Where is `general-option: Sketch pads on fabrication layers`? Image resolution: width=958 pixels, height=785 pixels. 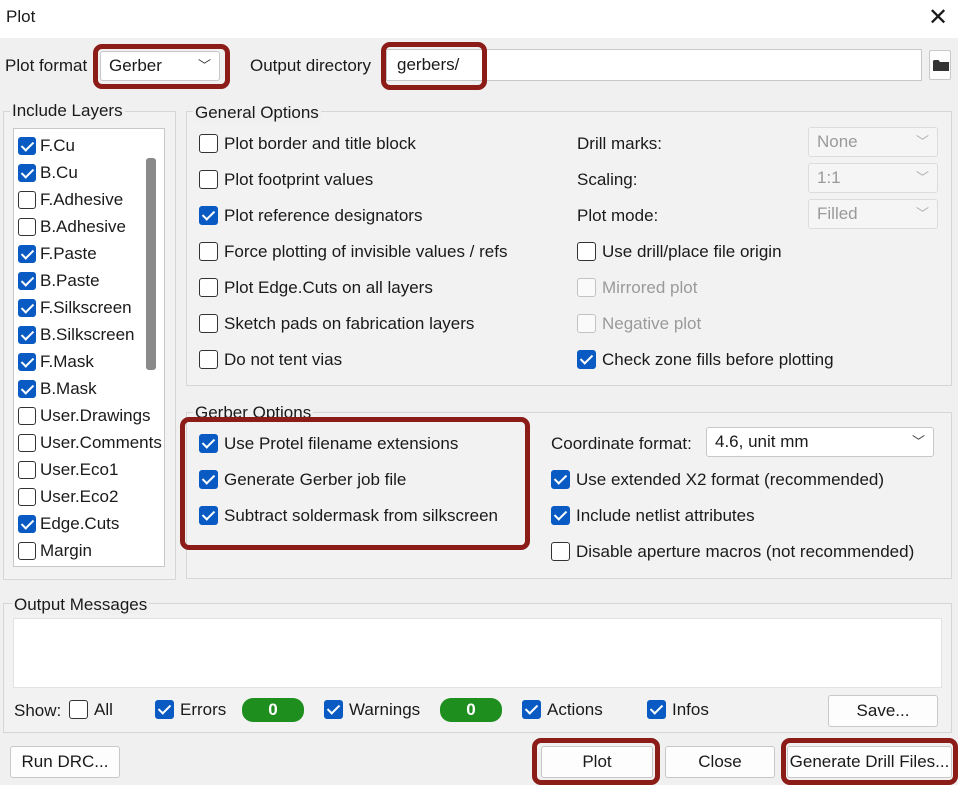 general-option: Sketch pads on fabrication layers is located at coordinates (336, 323).